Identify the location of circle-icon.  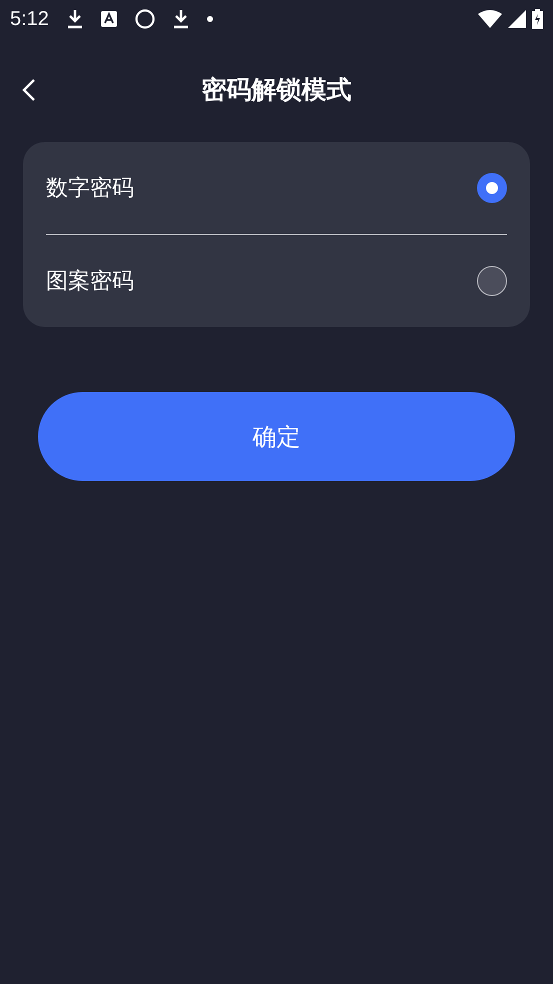
(144, 19).